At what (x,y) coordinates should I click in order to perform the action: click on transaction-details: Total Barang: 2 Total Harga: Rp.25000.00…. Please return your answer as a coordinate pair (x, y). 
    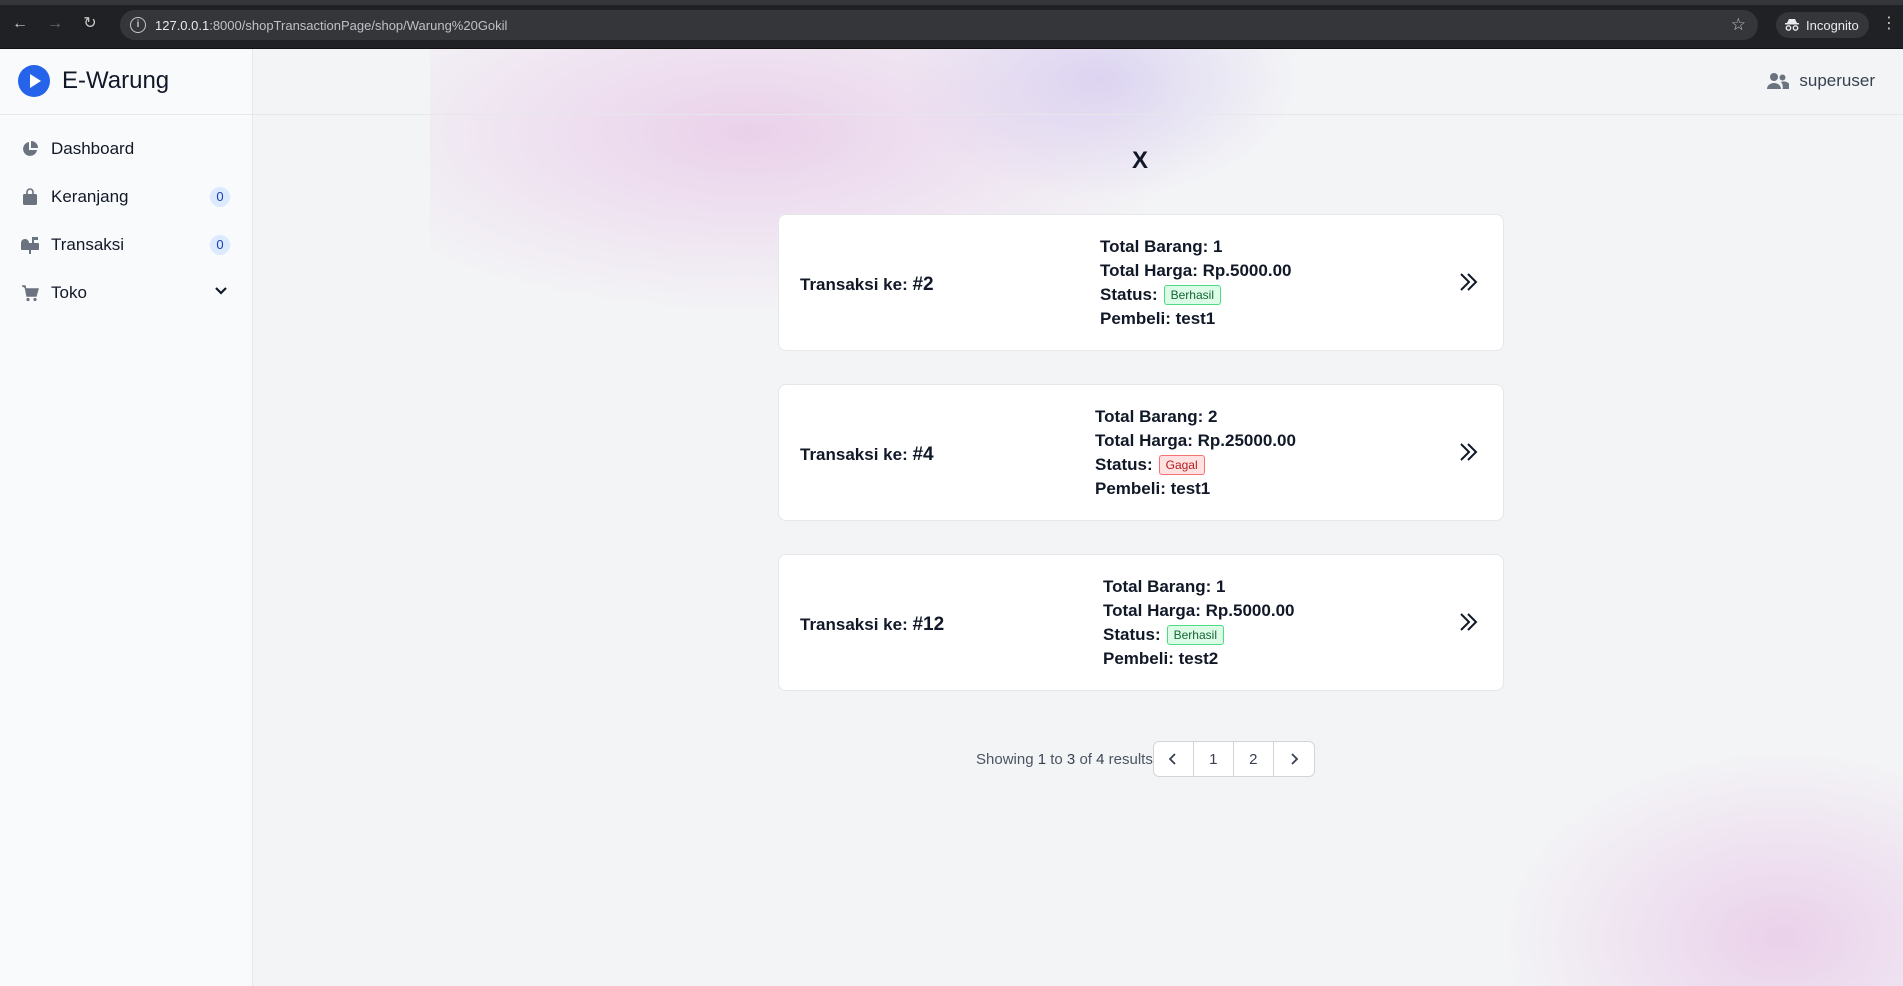
    Looking at the image, I should click on (1195, 453).